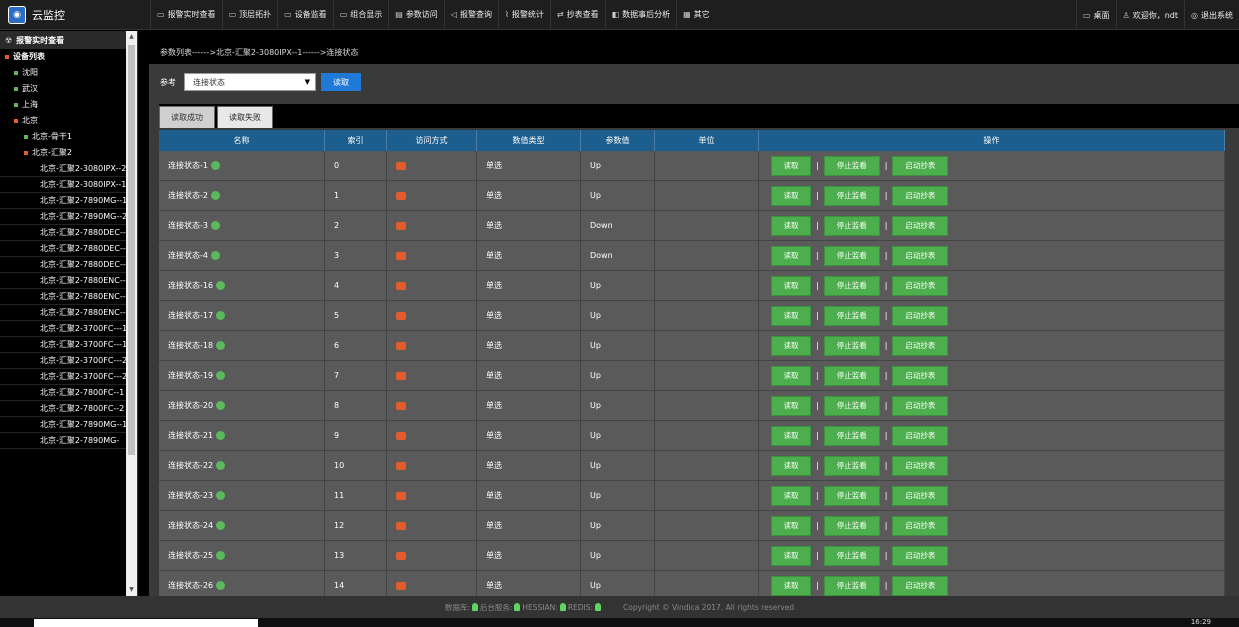 The width and height of the screenshot is (1239, 627). I want to click on tree-leaf: 北京-汇聚2-7880ENC--1, so click(68, 281).